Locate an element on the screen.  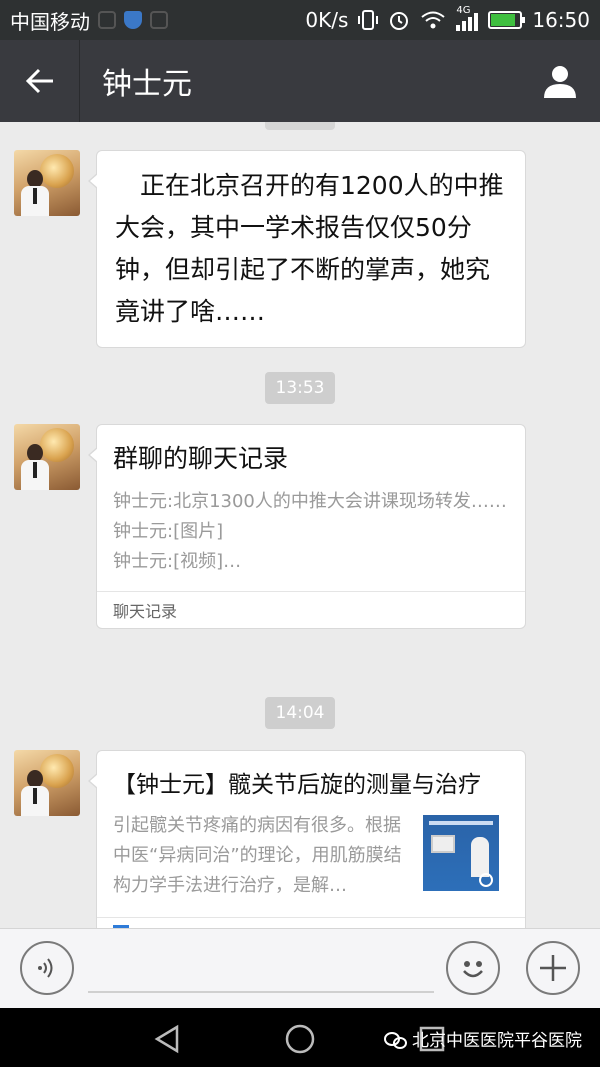
voice-icon is located at coordinates (45, 968).